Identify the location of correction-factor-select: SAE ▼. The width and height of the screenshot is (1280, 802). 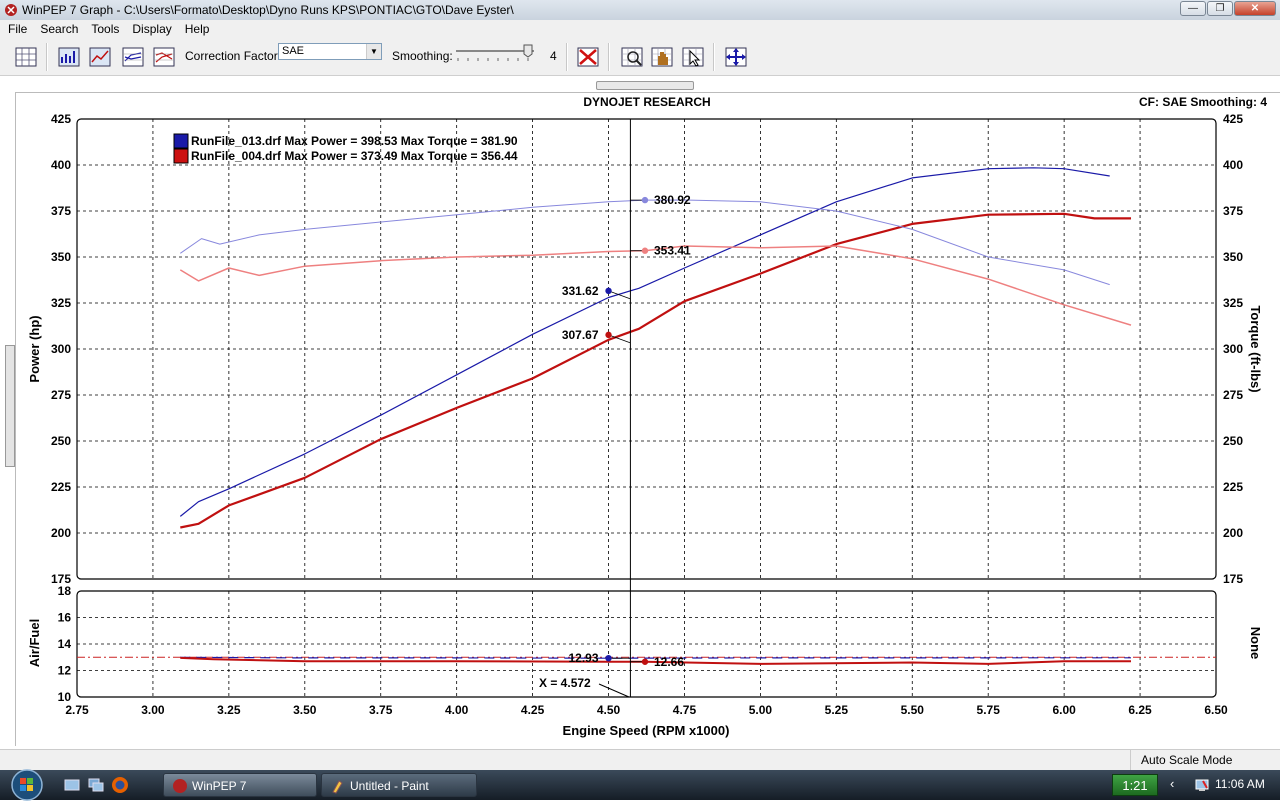
(330, 51).